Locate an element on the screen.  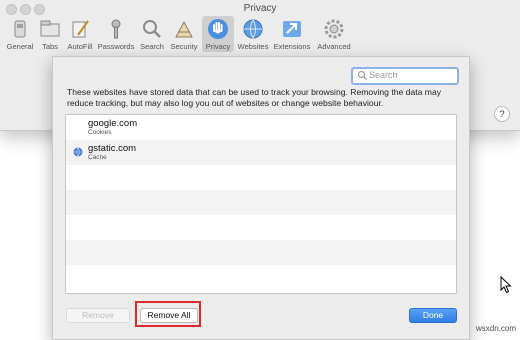
list-item: google.com Cookies is located at coordinates (261, 127).